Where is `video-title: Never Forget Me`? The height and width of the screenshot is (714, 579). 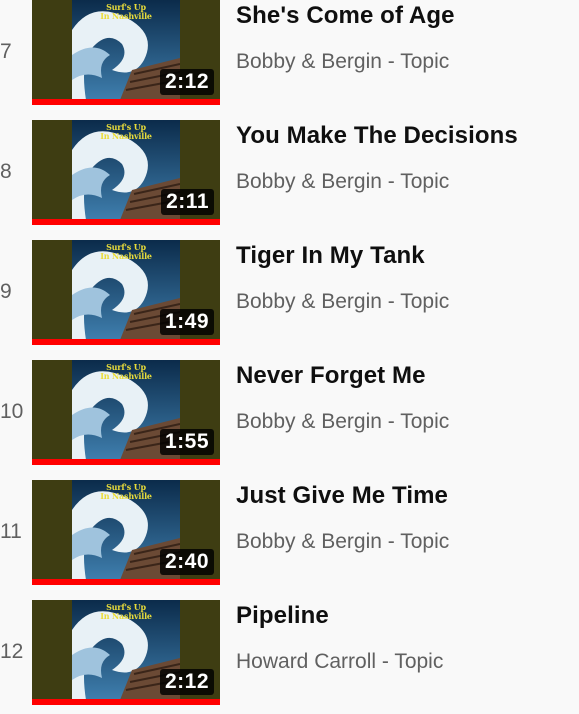
video-title: Never Forget Me is located at coordinates (331, 376).